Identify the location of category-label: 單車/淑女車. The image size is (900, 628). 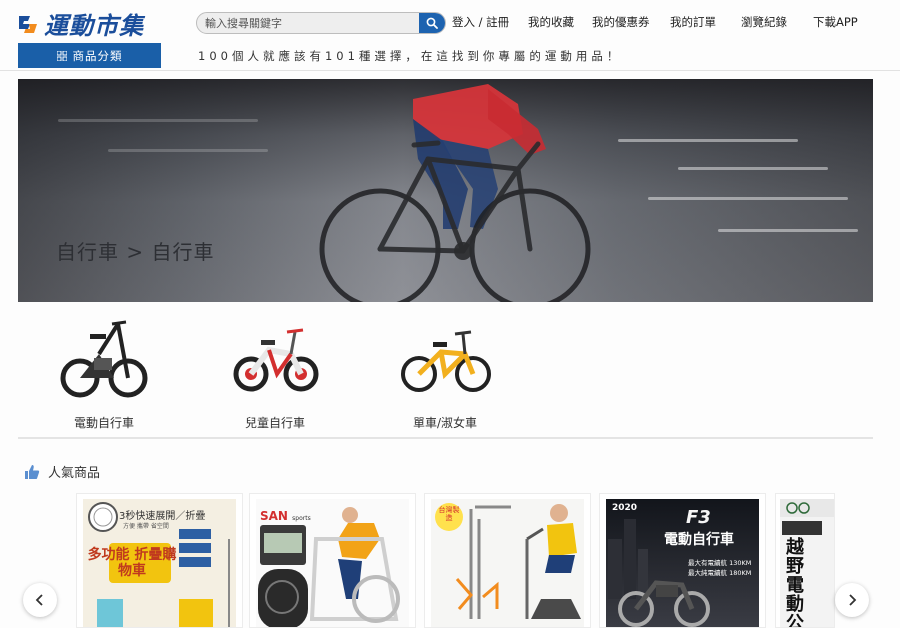
(445, 423).